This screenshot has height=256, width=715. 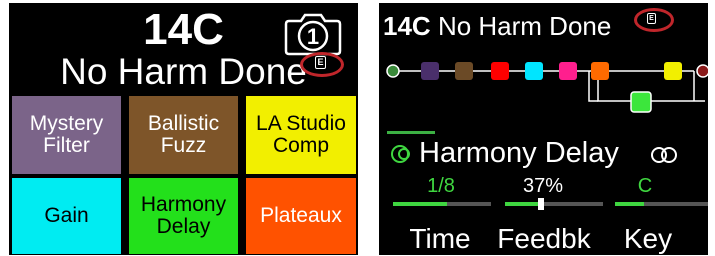 I want to click on footswitch-gain: Gain, so click(x=66, y=216).